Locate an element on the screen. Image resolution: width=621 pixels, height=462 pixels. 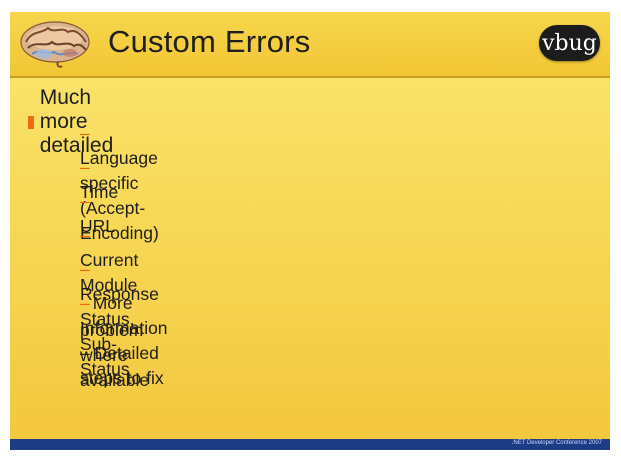
slide-title: Custom Errors is located at coordinates (209, 41).